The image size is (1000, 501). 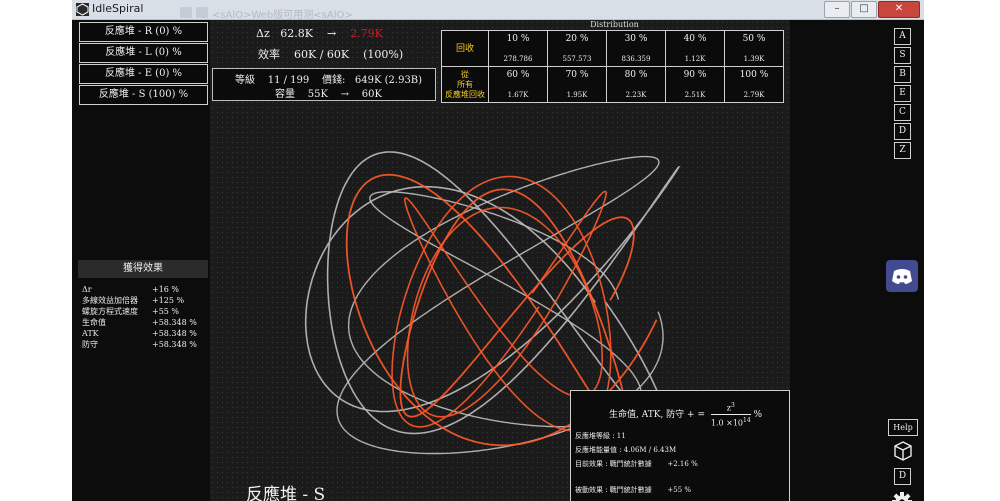 I want to click on distribution-cell: 80 % 2.23K, so click(x=636, y=84).